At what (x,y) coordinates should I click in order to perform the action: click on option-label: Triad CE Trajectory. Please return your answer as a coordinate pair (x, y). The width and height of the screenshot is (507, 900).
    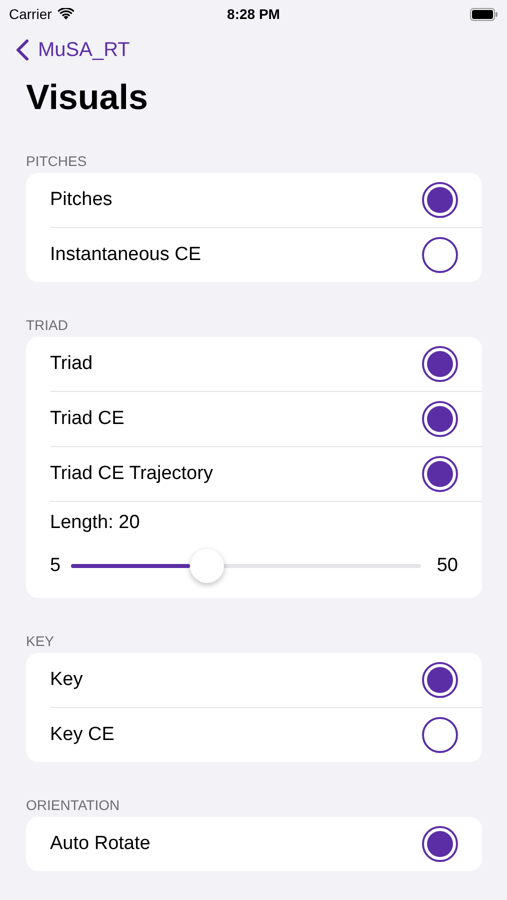
    Looking at the image, I should click on (131, 474).